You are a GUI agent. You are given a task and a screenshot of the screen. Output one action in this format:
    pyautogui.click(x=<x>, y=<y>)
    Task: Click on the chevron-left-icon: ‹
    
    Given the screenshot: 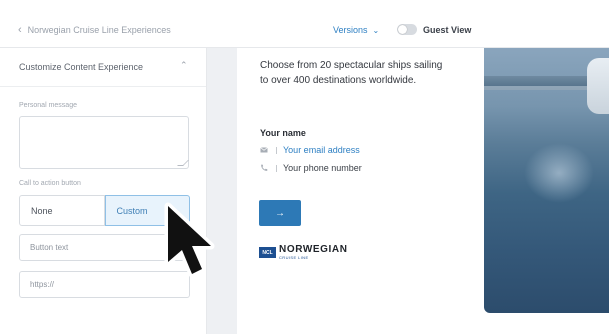 What is the action you would take?
    pyautogui.click(x=20, y=29)
    